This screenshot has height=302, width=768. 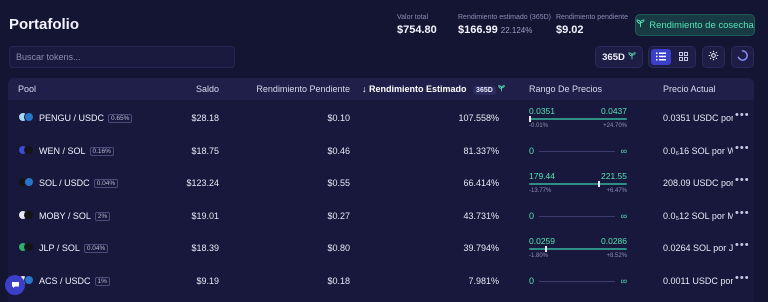 I want to click on price-range-bar: 0.0259 0.0286 -1.80% +8.52%, so click(x=578, y=248).